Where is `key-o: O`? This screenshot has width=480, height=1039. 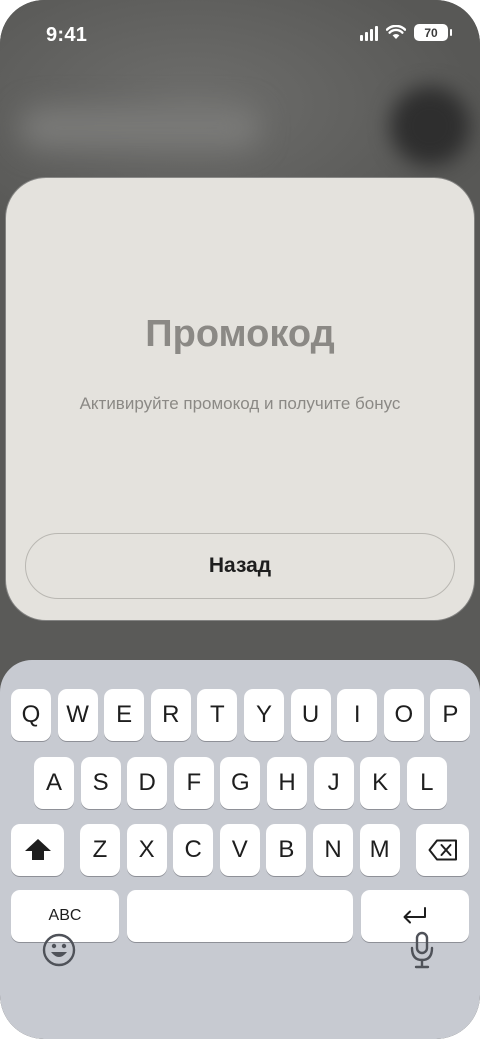
key-o: O is located at coordinates (403, 715).